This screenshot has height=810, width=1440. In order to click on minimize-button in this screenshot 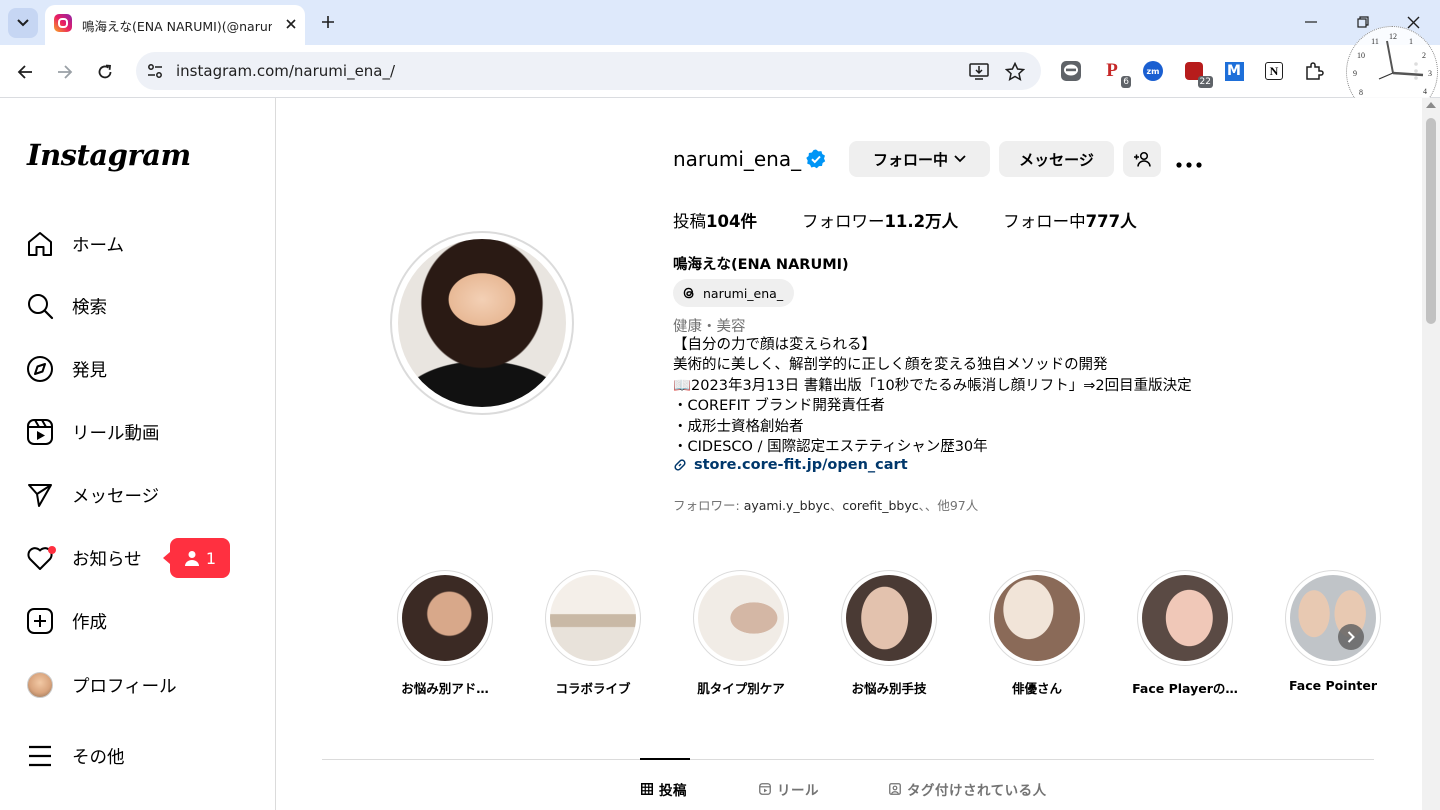, I will do `click(1311, 22)`.